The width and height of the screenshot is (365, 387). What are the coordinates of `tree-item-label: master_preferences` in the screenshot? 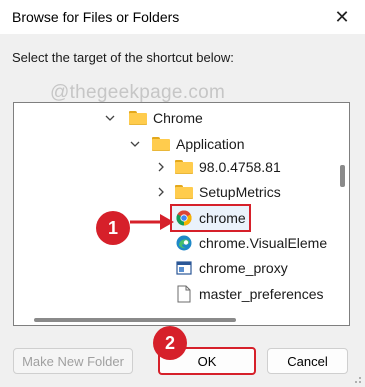 It's located at (261, 294).